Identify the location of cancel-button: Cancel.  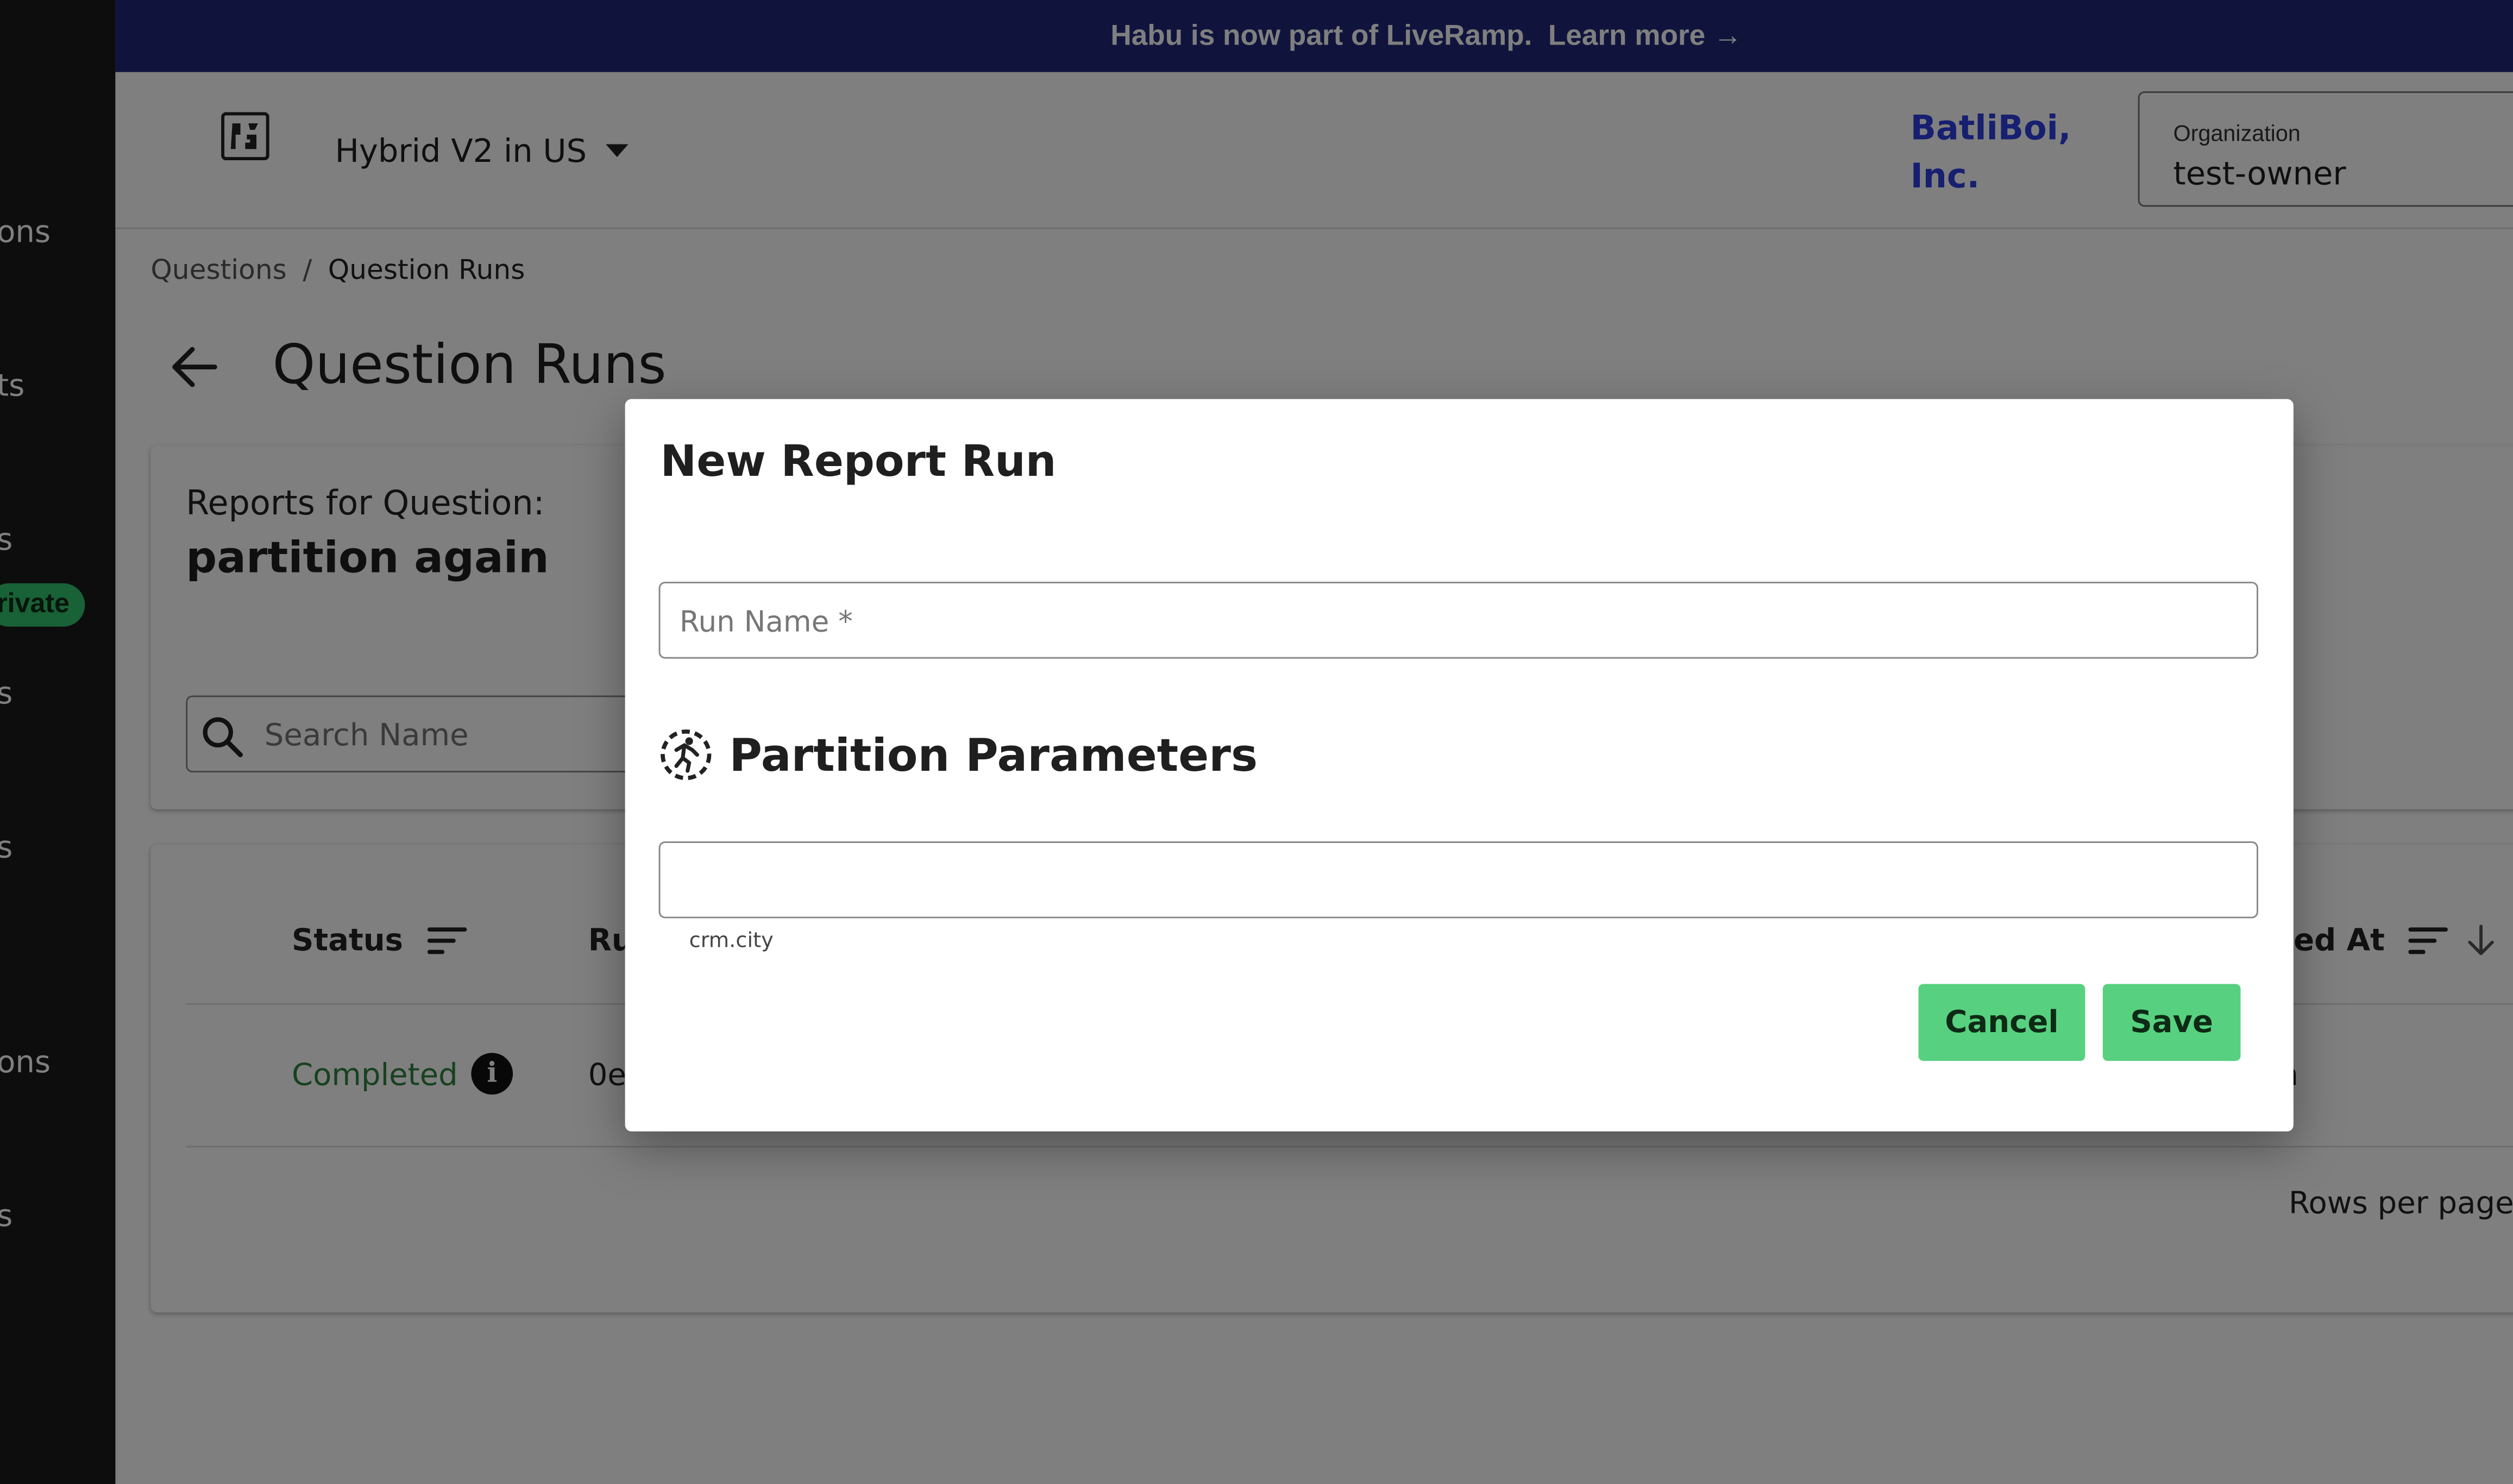
(2001, 1022).